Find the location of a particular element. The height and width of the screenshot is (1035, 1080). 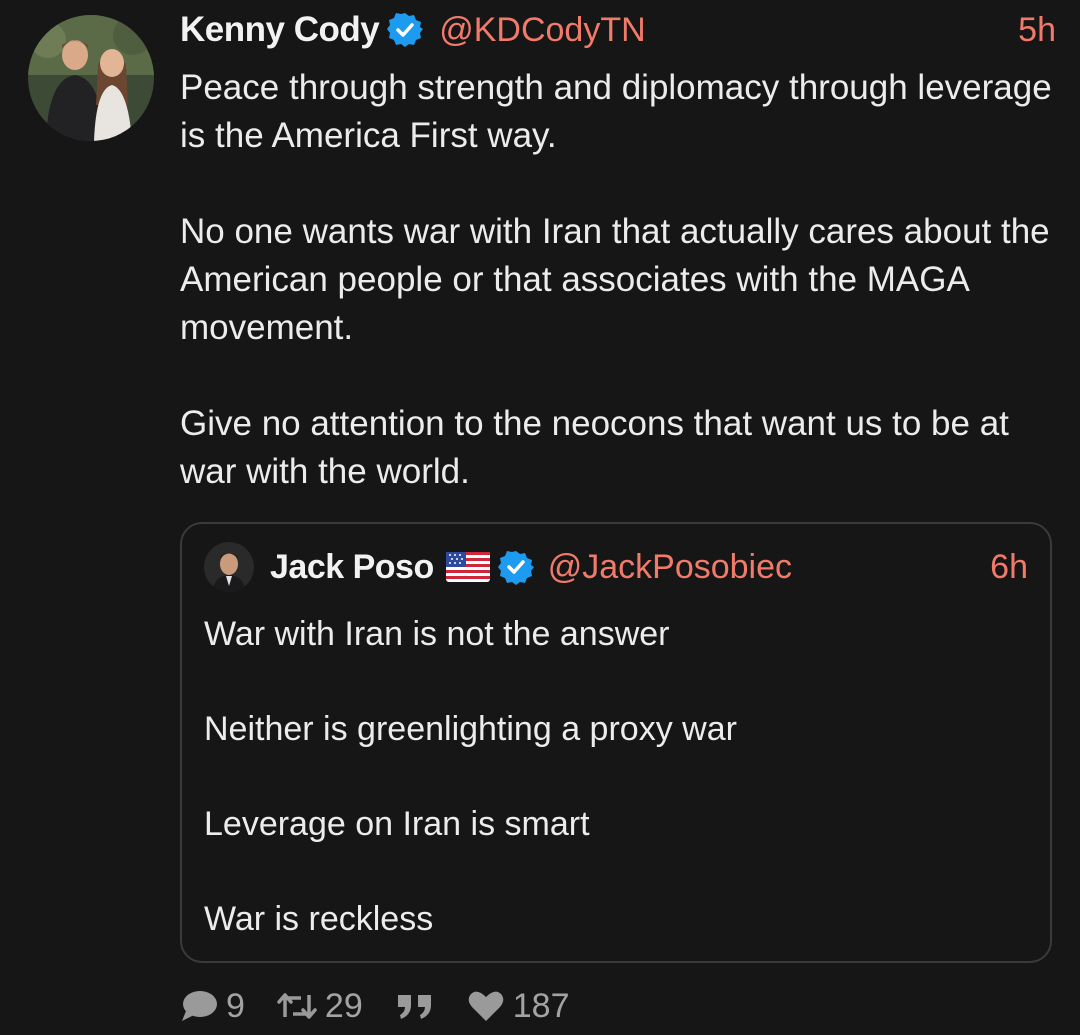

reply-count: 9 is located at coordinates (235, 1005).